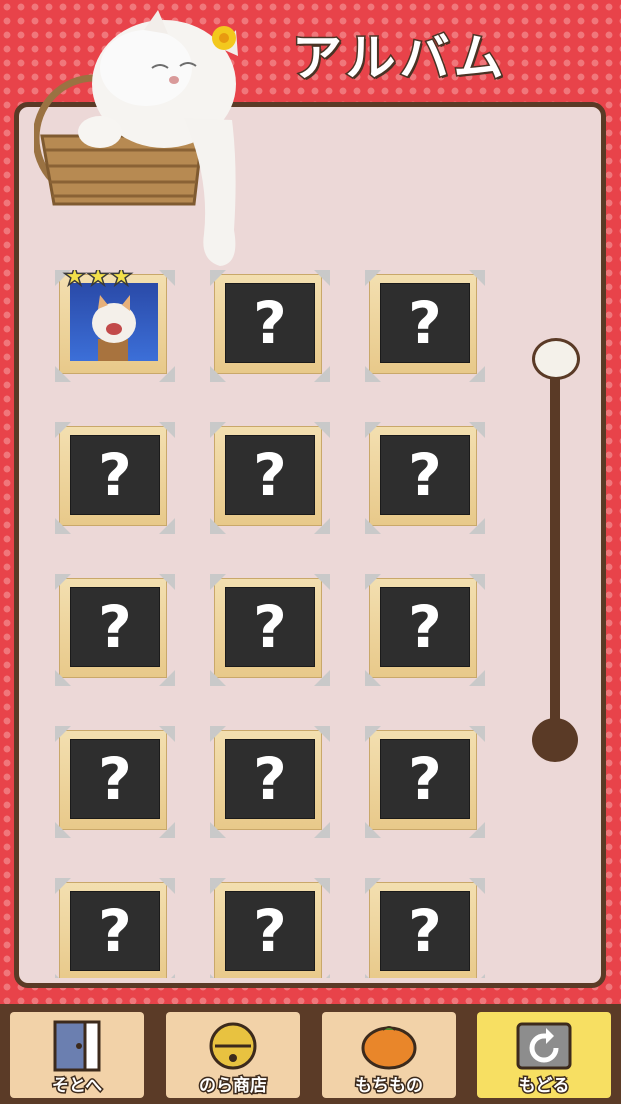 The height and width of the screenshot is (1104, 621). I want to click on back-button: もどる, so click(544, 1055).